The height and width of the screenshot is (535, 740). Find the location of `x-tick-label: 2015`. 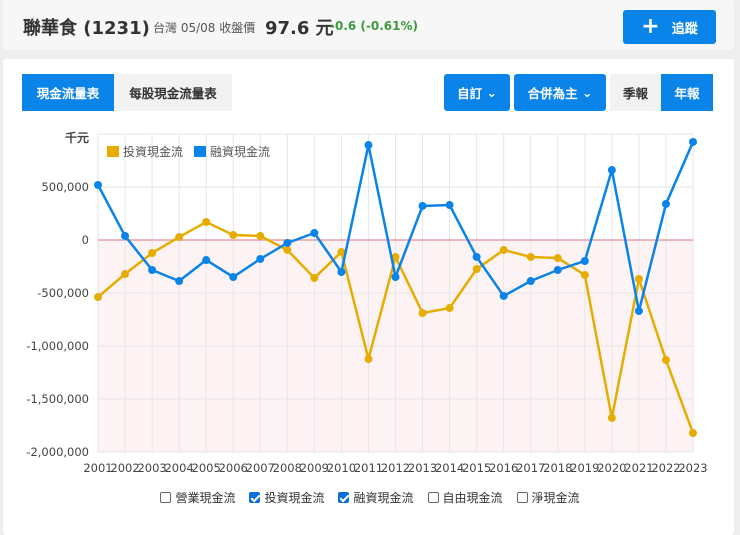

x-tick-label: 2015 is located at coordinates (476, 468).